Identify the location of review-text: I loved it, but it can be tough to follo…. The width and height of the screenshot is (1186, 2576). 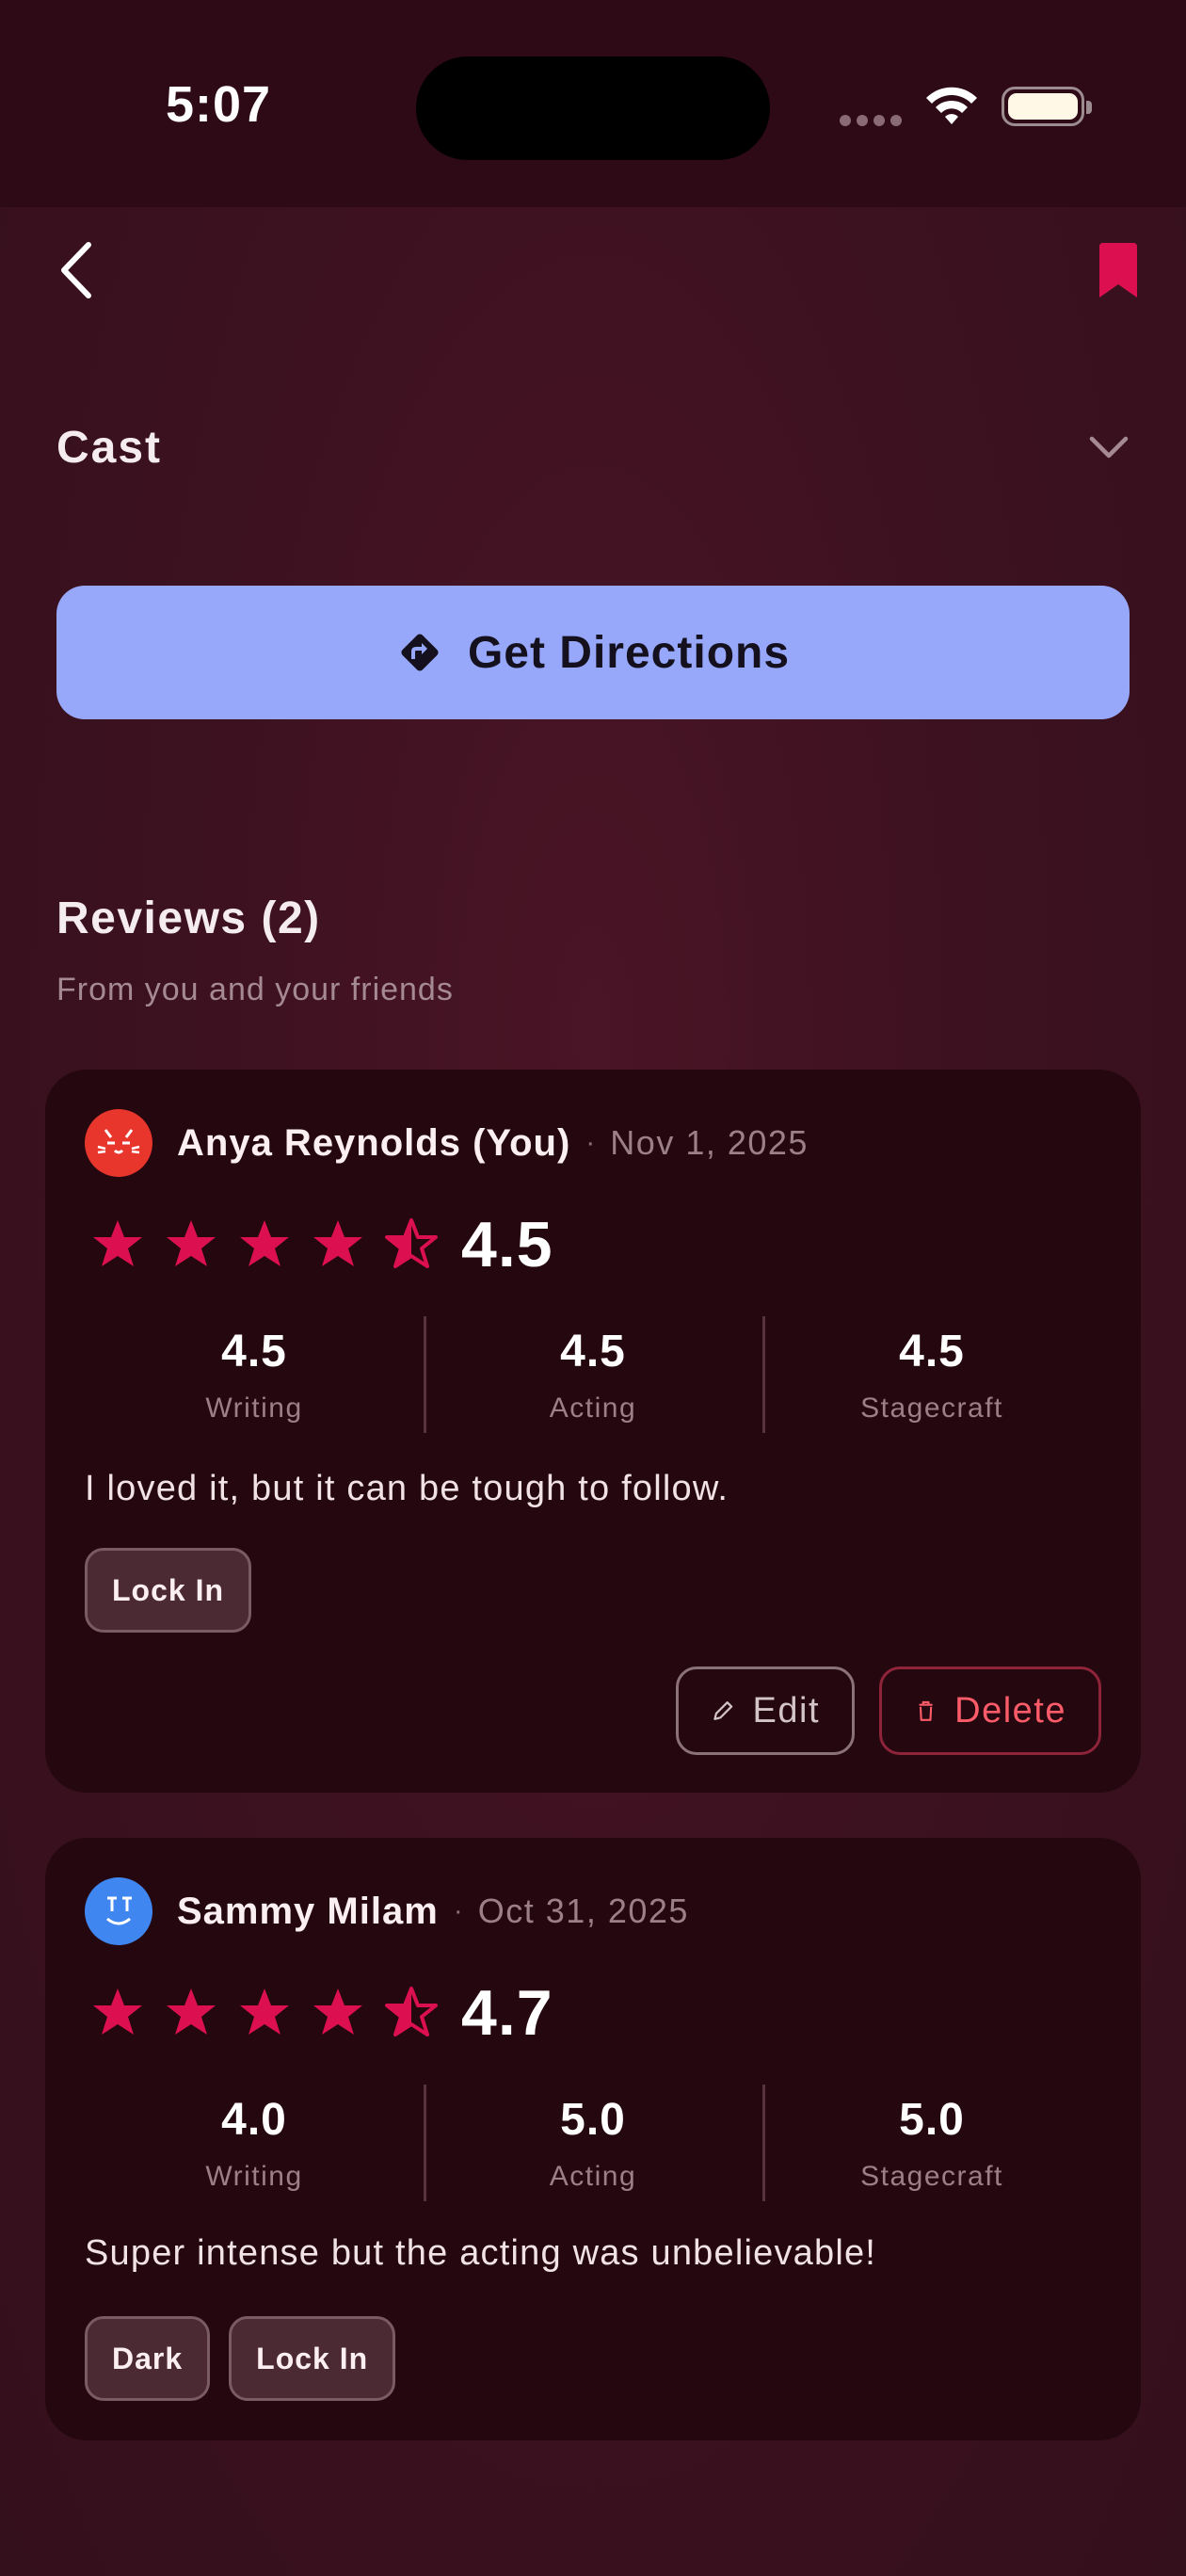
(407, 1488).